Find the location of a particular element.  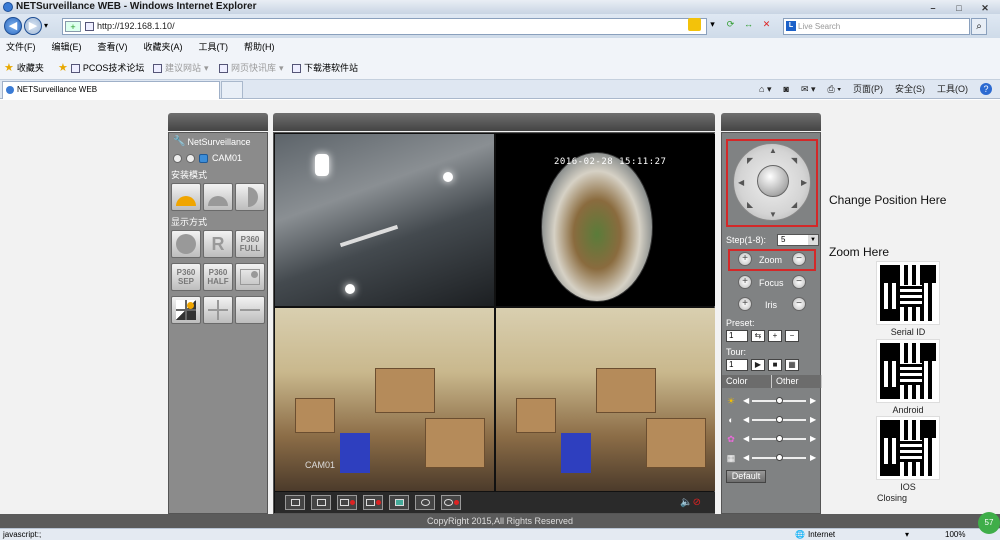

ptz-direction-pad: ▲ ▼ ◀ ▶ ◤ ◥ ◣ ◢ is located at coordinates (772, 182).